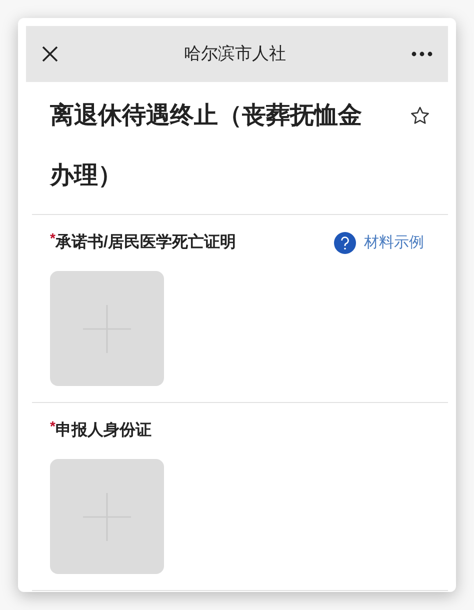  I want to click on sample-link: 材料示例, so click(379, 243).